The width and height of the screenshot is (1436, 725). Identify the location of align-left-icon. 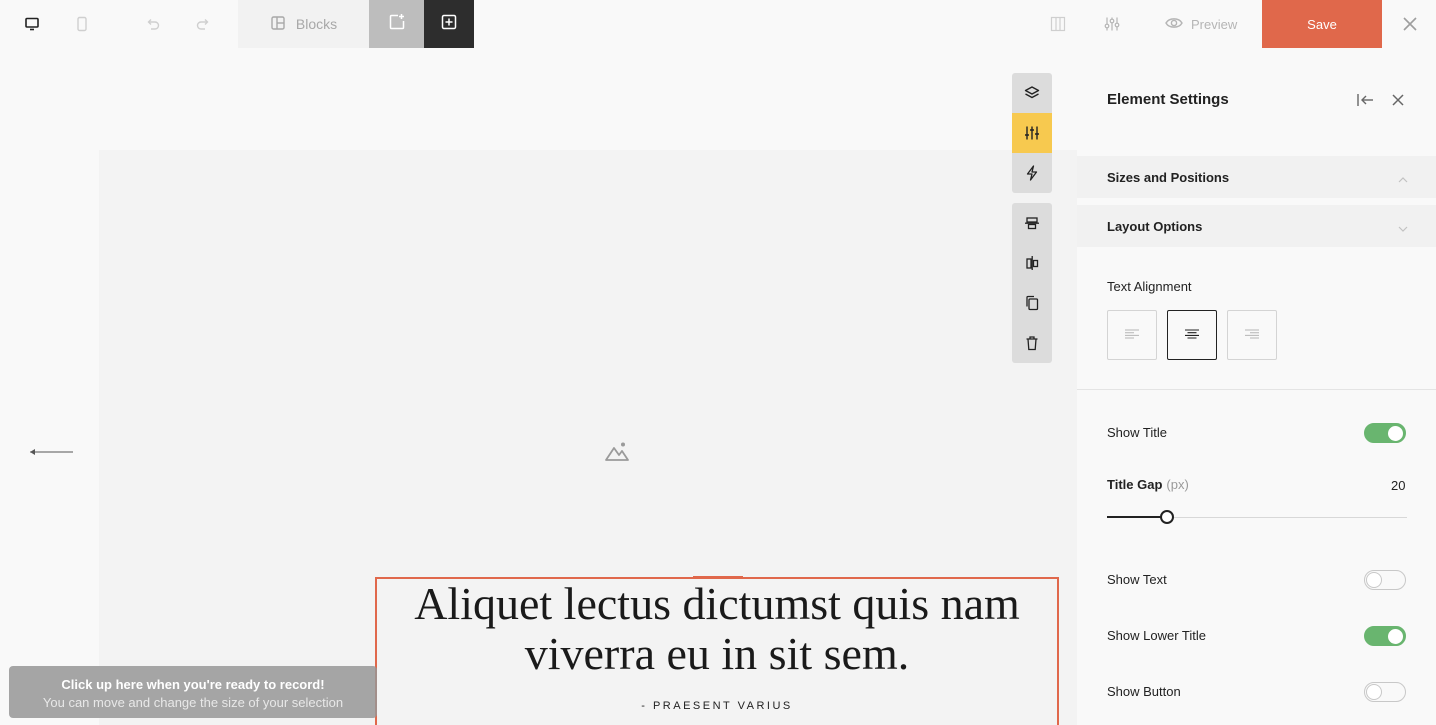
(1132, 335).